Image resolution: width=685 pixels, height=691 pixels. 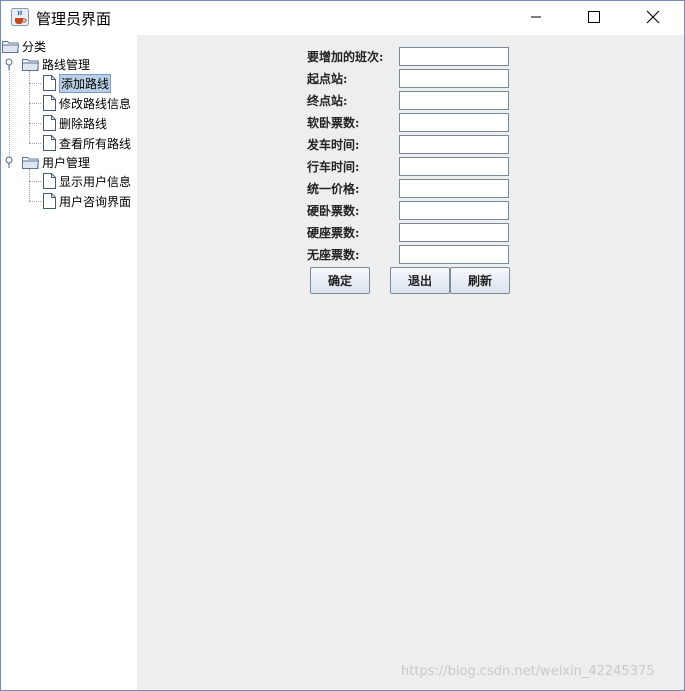 I want to click on tree-group-label: 路线管理, so click(x=66, y=64).